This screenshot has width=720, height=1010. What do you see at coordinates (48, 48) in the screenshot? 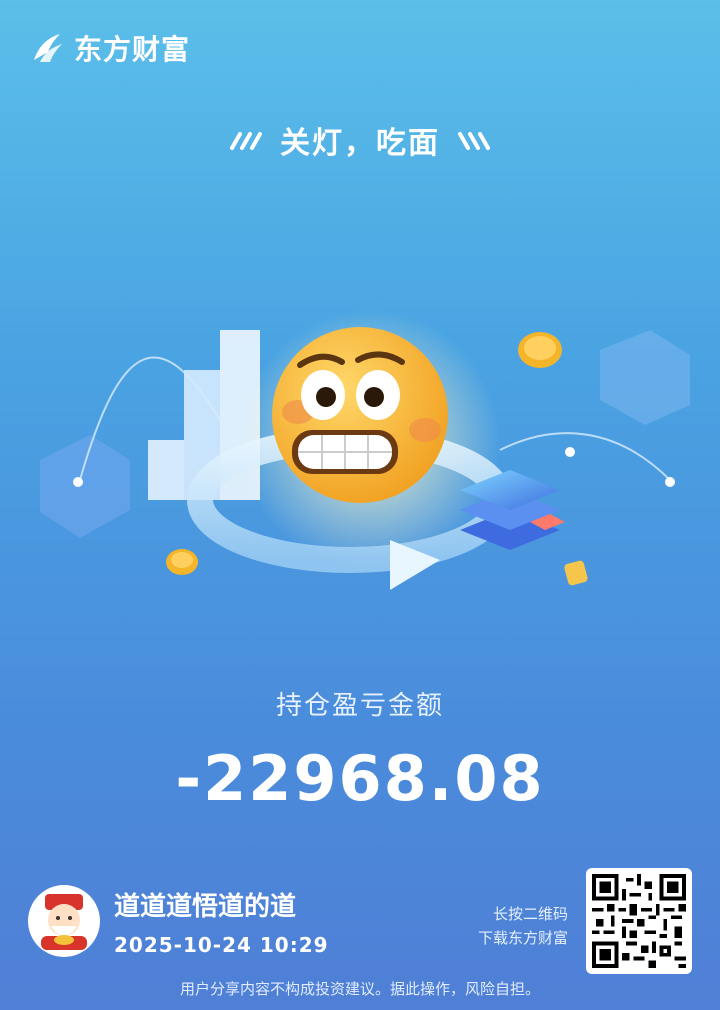
I see `eastmoney-logo-icon` at bounding box center [48, 48].